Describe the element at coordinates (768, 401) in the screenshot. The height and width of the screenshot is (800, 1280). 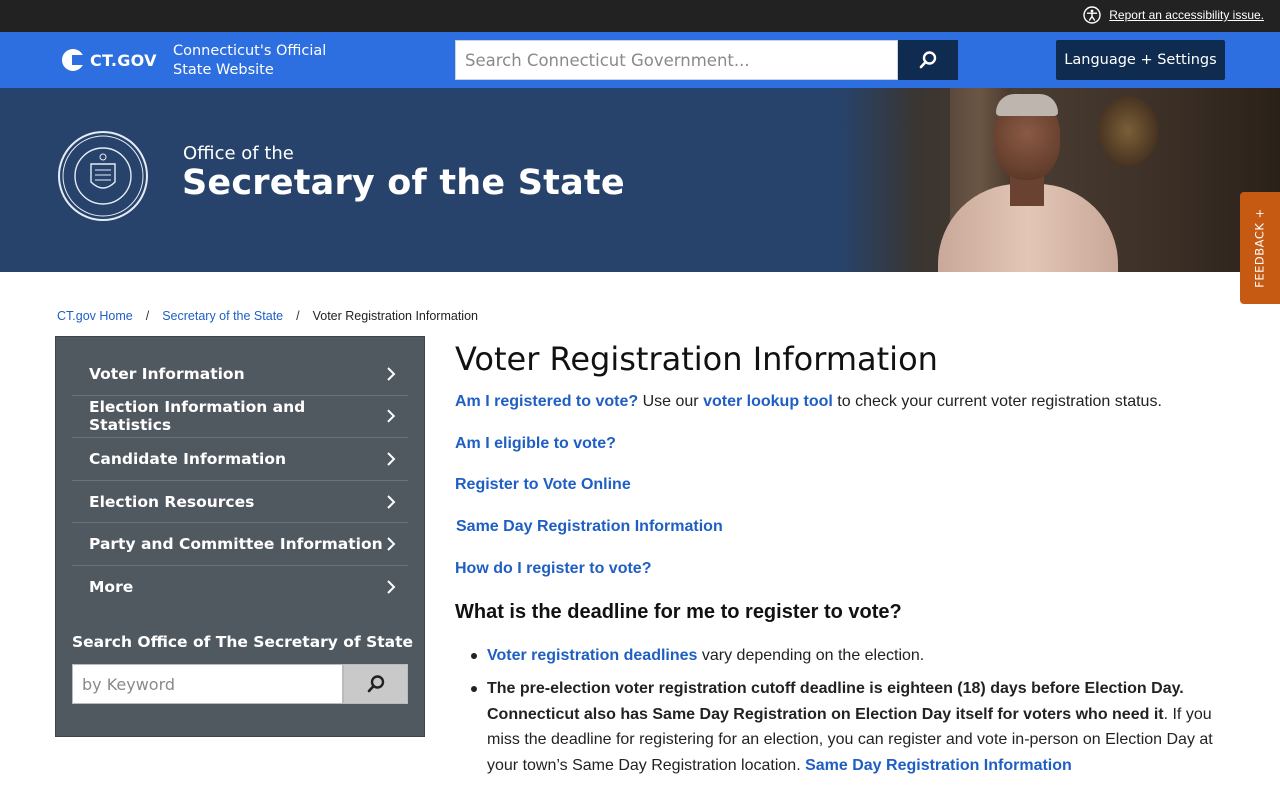
I see `voter-lookup-tool-link: voter lookup tool` at that location.